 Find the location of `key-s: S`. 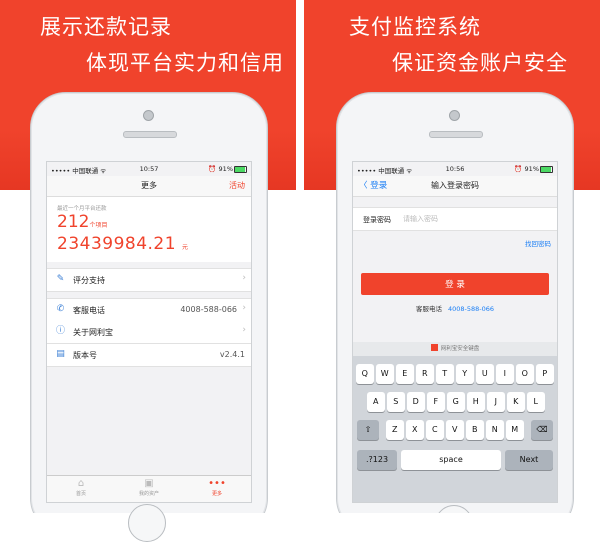

key-s: S is located at coordinates (396, 402).